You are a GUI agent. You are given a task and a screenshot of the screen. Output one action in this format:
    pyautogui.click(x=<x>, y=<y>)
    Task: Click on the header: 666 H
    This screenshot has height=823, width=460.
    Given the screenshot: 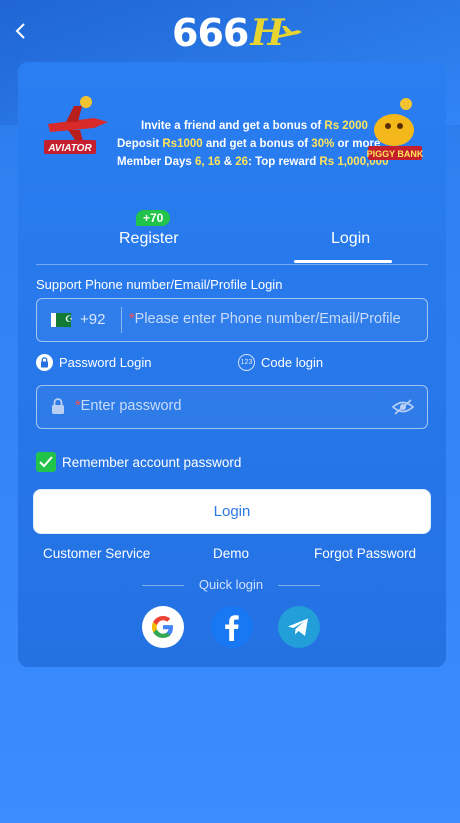 What is the action you would take?
    pyautogui.click(x=230, y=31)
    